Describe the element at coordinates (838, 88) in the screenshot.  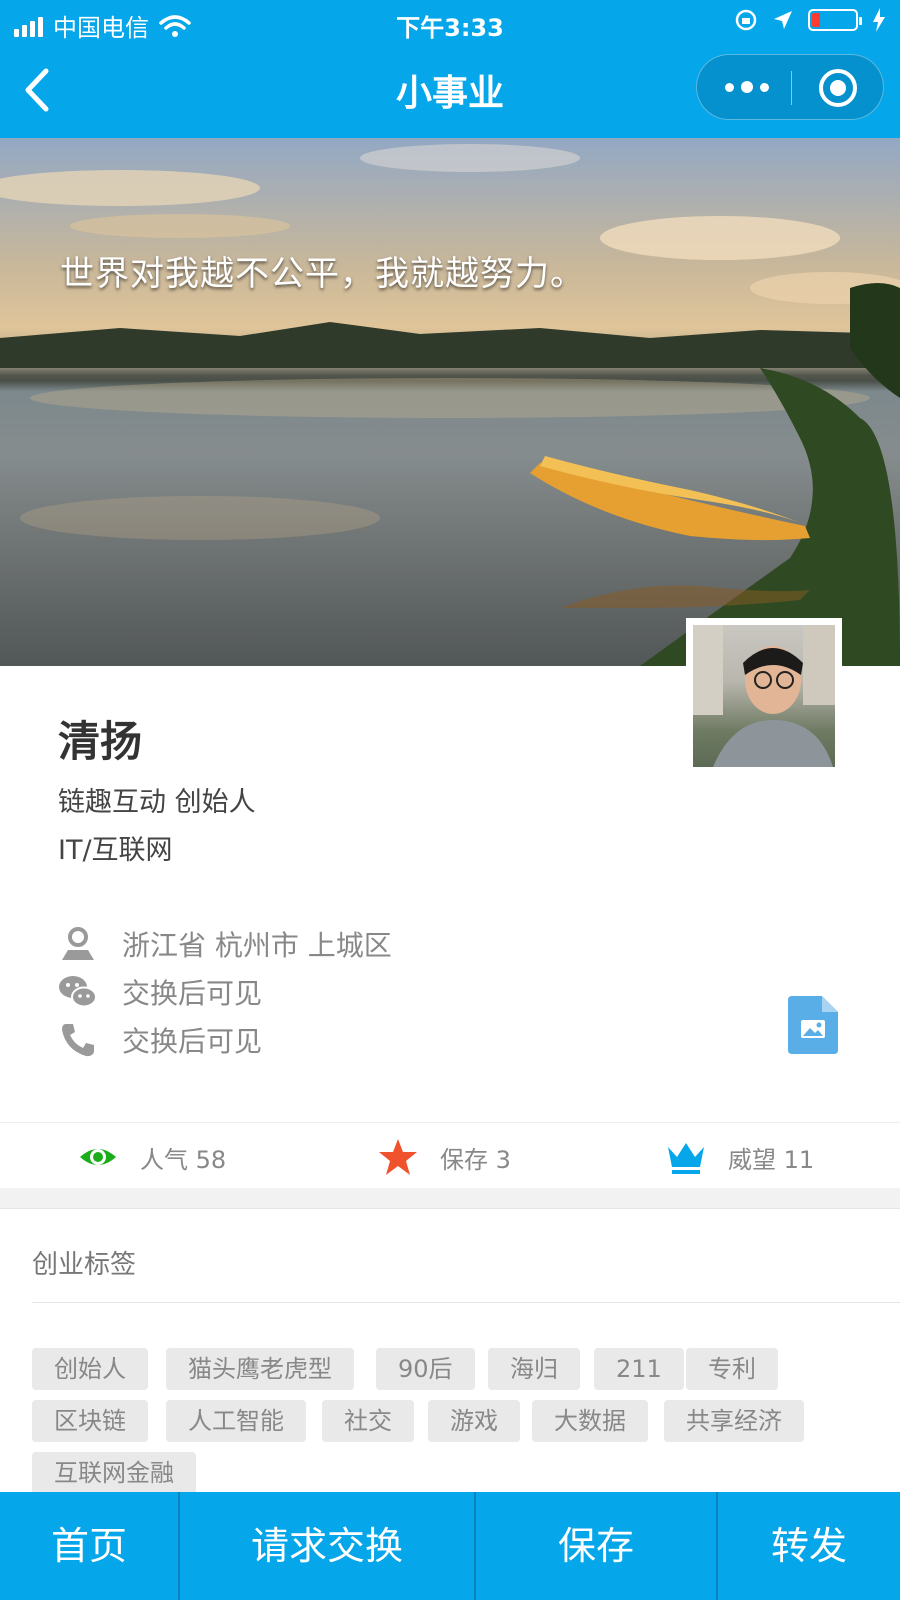
I see `close-target-icon` at that location.